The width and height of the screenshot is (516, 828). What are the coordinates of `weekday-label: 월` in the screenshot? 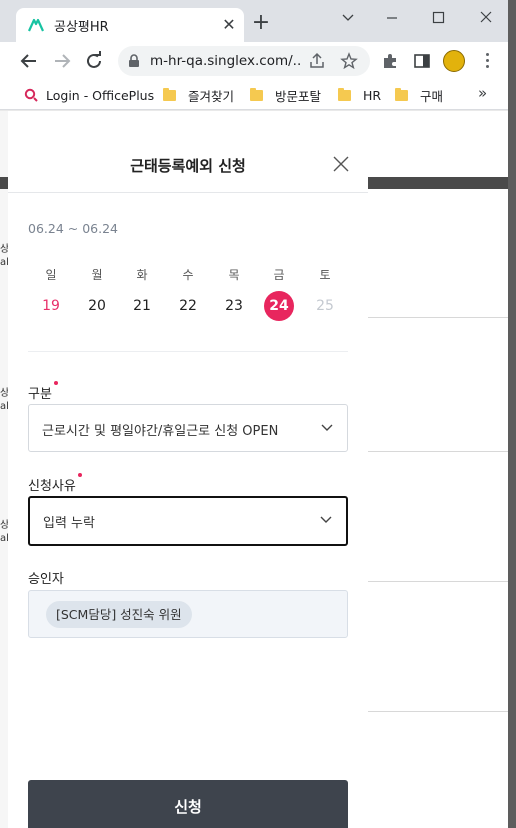 It's located at (97, 275).